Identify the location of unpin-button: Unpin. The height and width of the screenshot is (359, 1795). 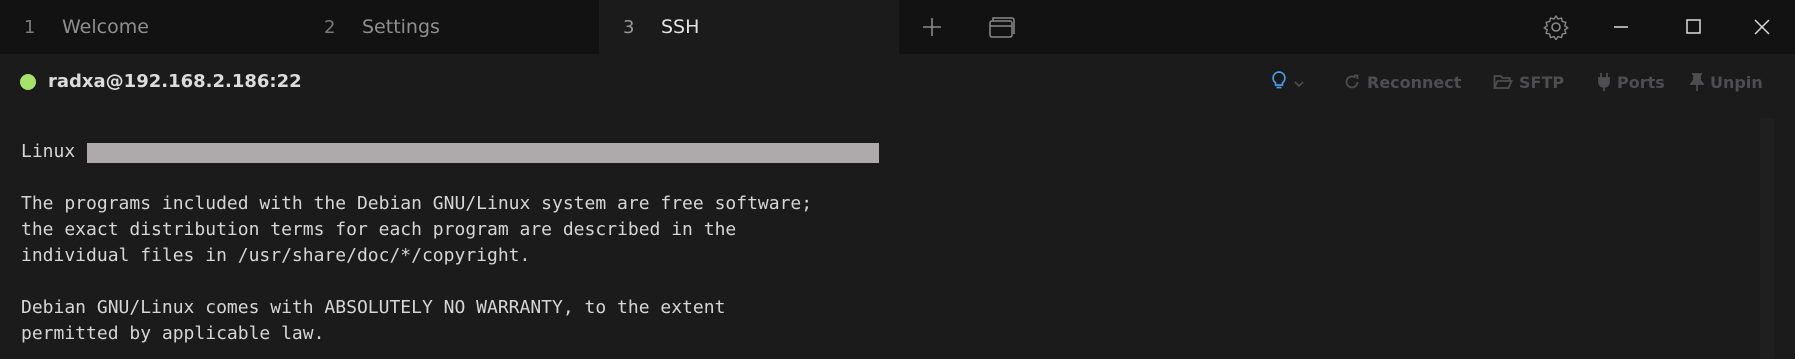
(1726, 82).